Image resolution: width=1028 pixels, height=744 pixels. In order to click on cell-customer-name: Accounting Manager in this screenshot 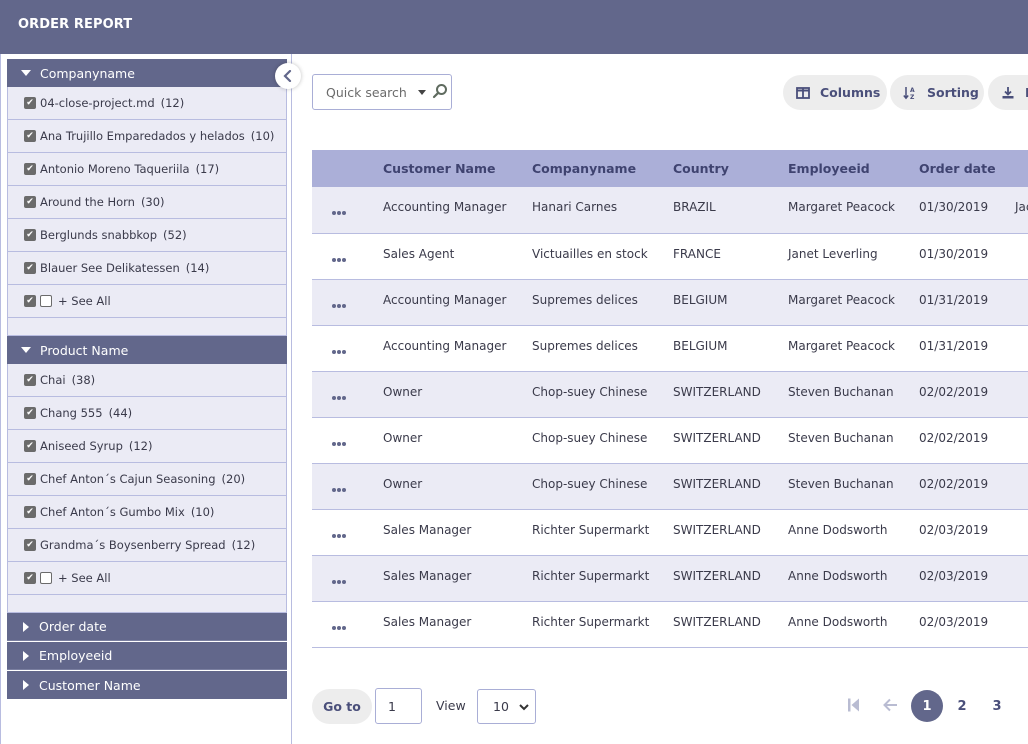, I will do `click(445, 207)`.